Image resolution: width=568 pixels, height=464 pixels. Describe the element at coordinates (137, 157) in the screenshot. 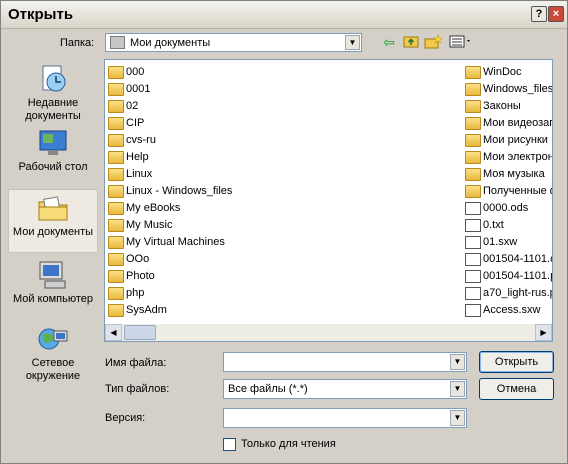

I see `file-name: Help` at that location.